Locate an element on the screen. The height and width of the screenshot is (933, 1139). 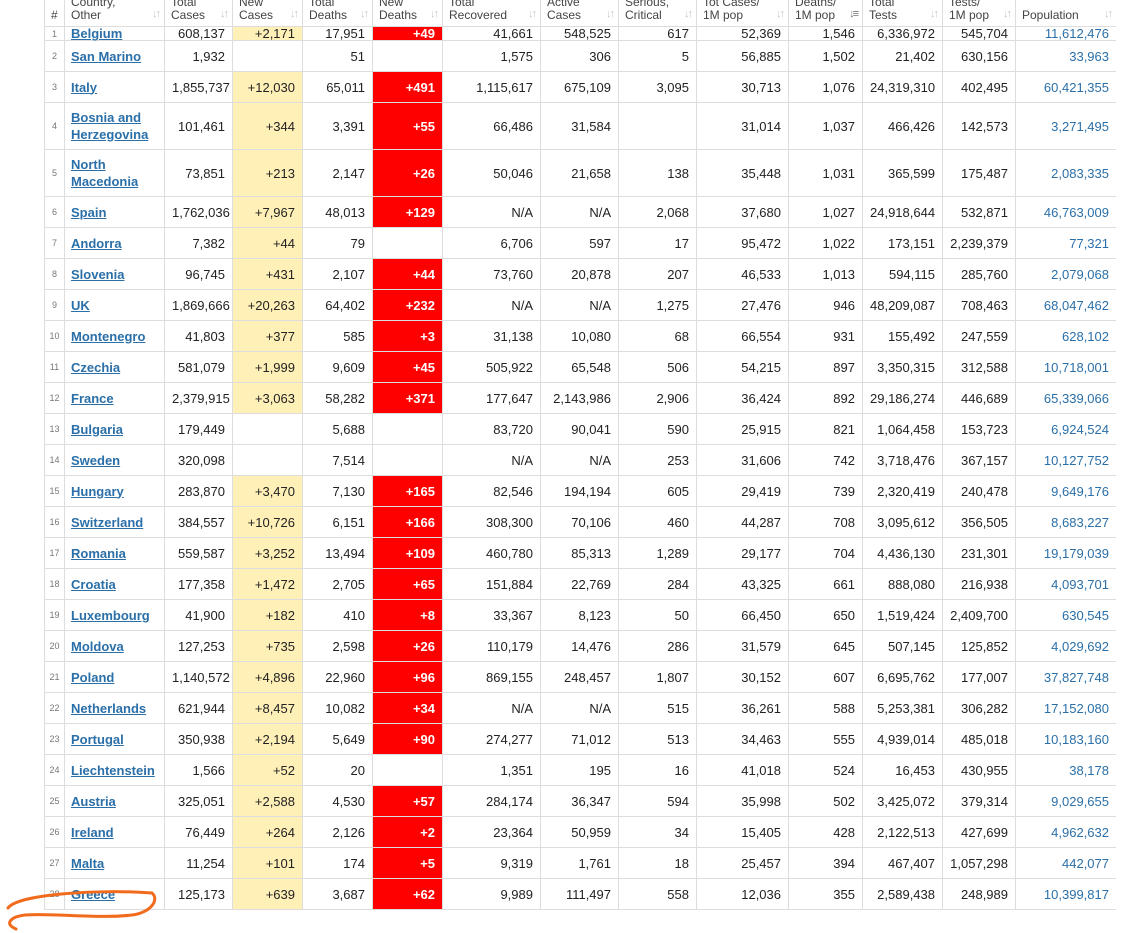
population-link: 37,827,748 is located at coordinates (1076, 677).